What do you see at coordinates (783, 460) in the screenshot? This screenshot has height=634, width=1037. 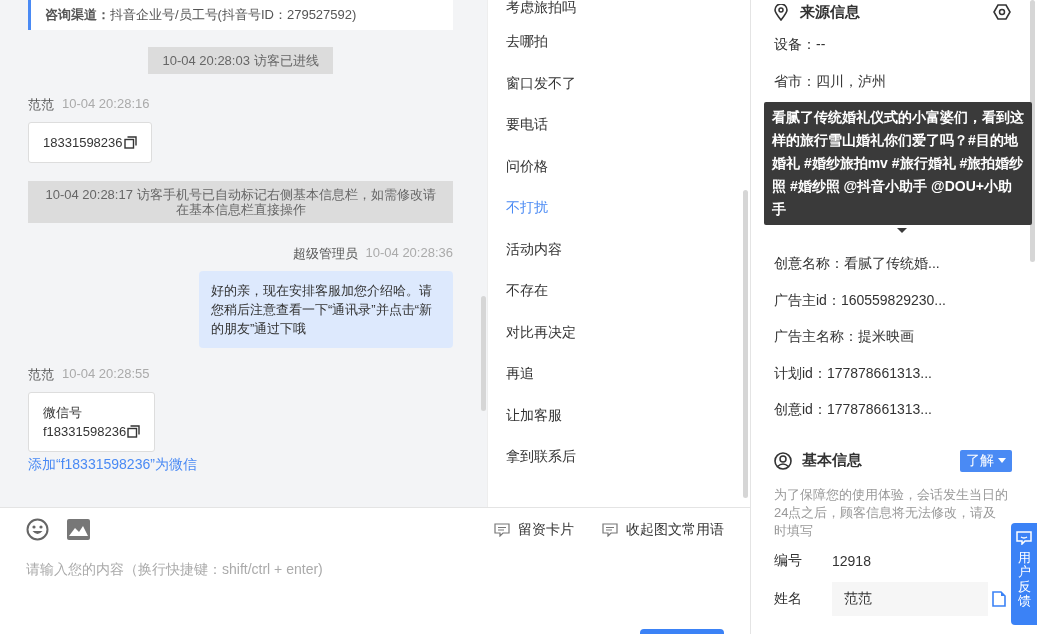 I see `user-icon` at bounding box center [783, 460].